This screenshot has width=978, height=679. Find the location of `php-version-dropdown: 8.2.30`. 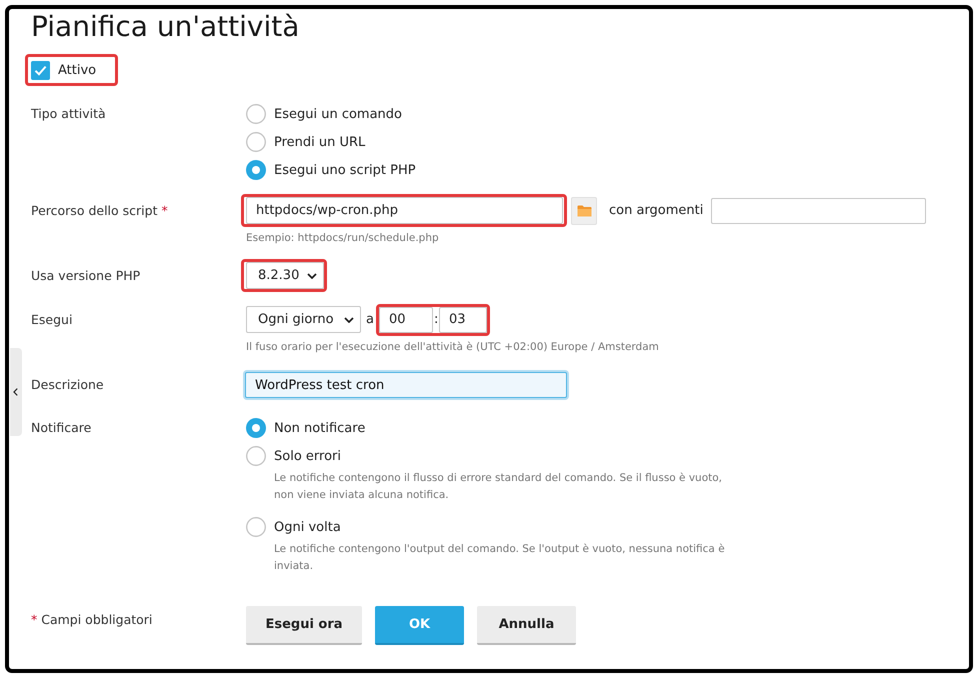

php-version-dropdown: 8.2.30 is located at coordinates (285, 275).